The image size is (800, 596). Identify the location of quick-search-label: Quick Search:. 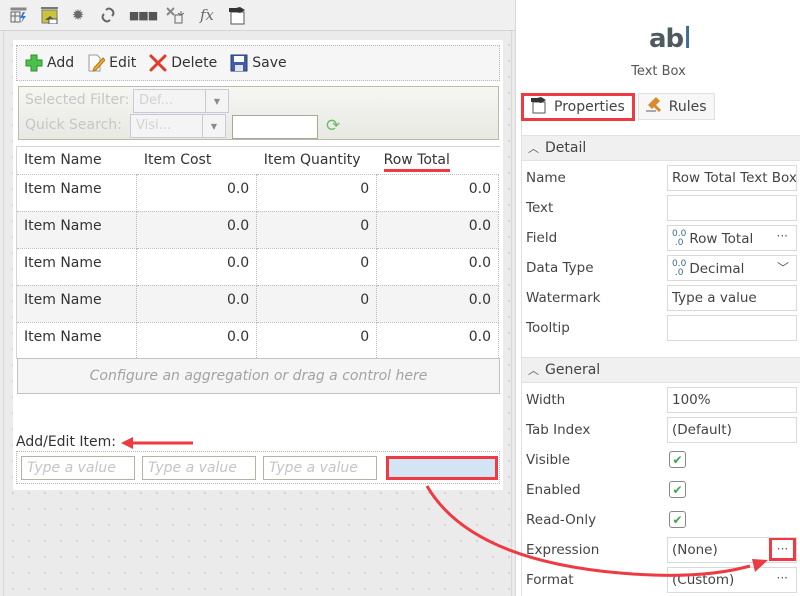
(73, 125).